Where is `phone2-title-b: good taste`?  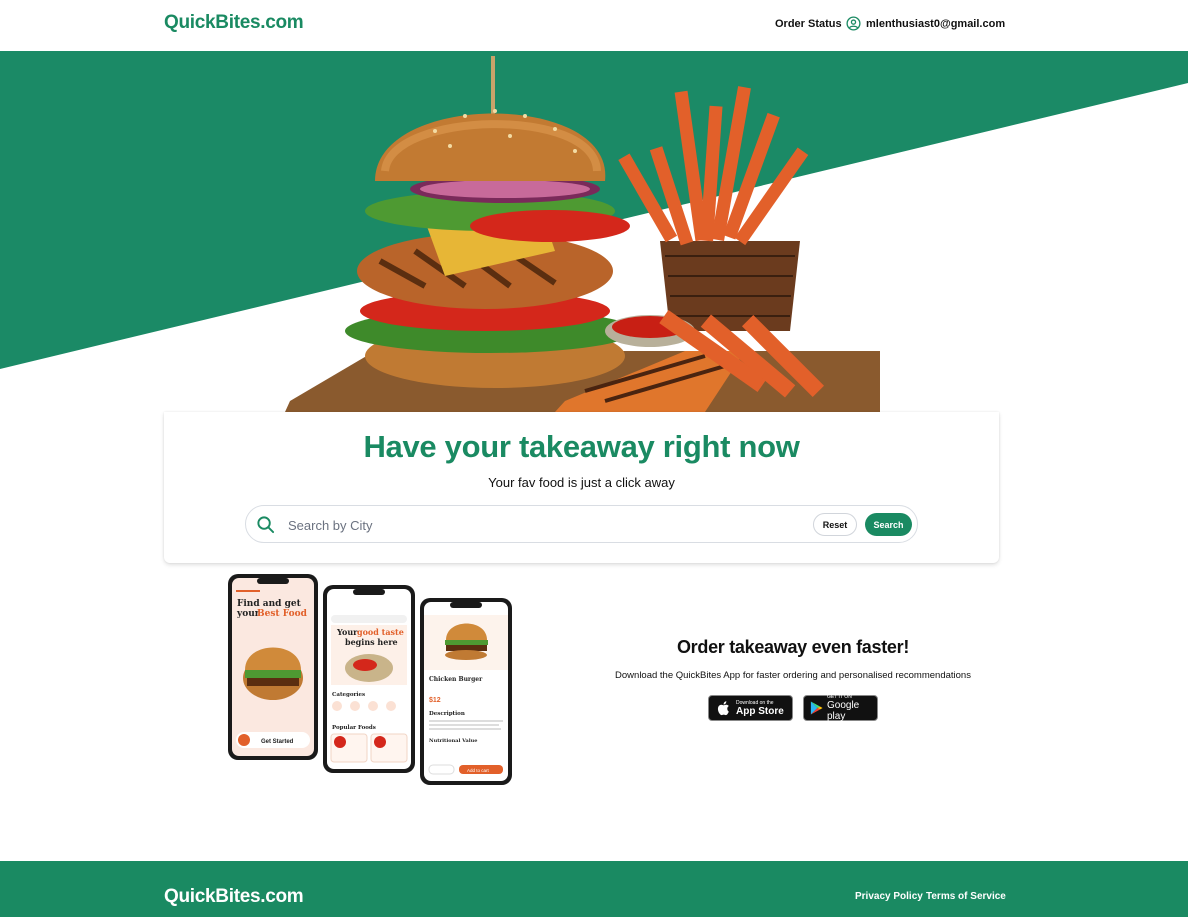
phone2-title-b: good taste is located at coordinates (380, 632).